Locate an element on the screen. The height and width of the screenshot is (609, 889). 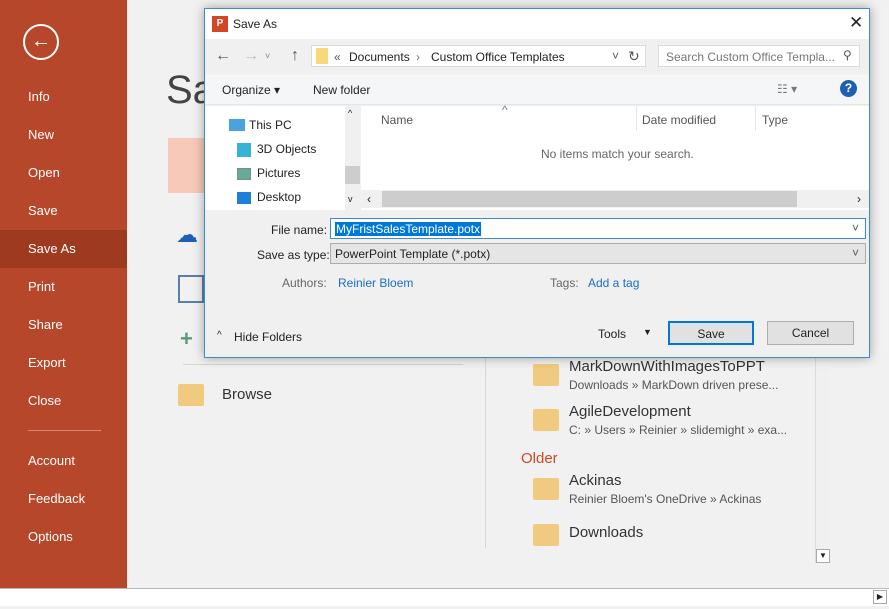
nav-scrollbar: ^ v is located at coordinates (352, 158).